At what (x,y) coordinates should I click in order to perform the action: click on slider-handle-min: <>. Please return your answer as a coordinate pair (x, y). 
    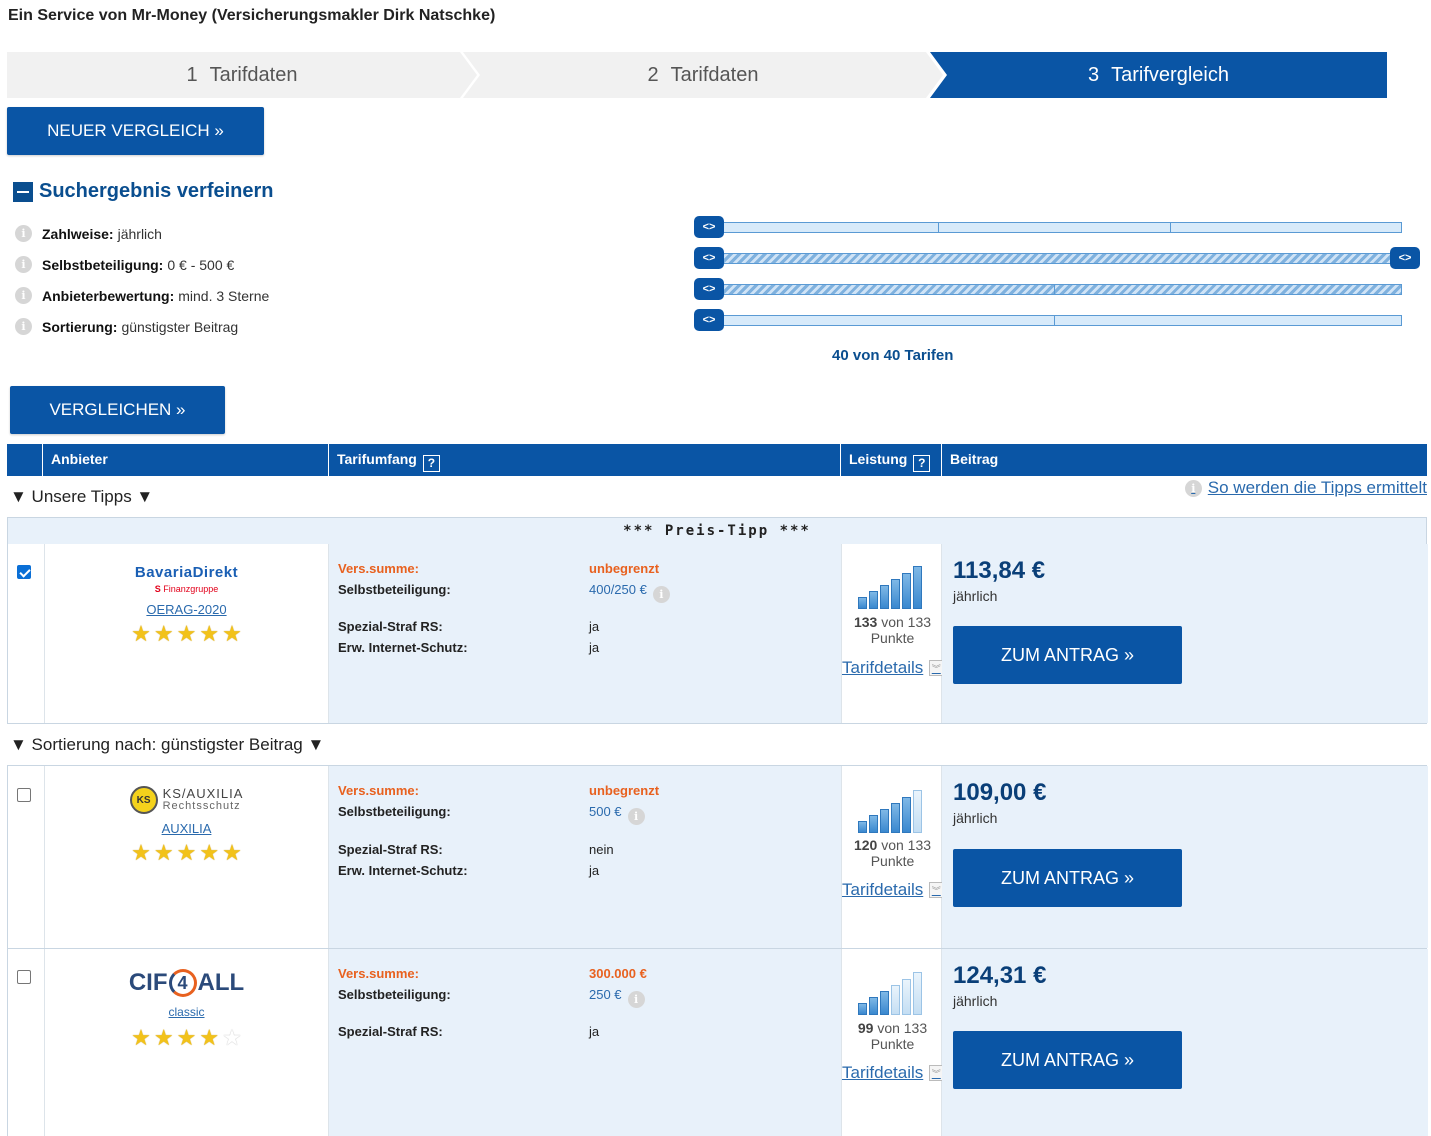
    Looking at the image, I should click on (709, 258).